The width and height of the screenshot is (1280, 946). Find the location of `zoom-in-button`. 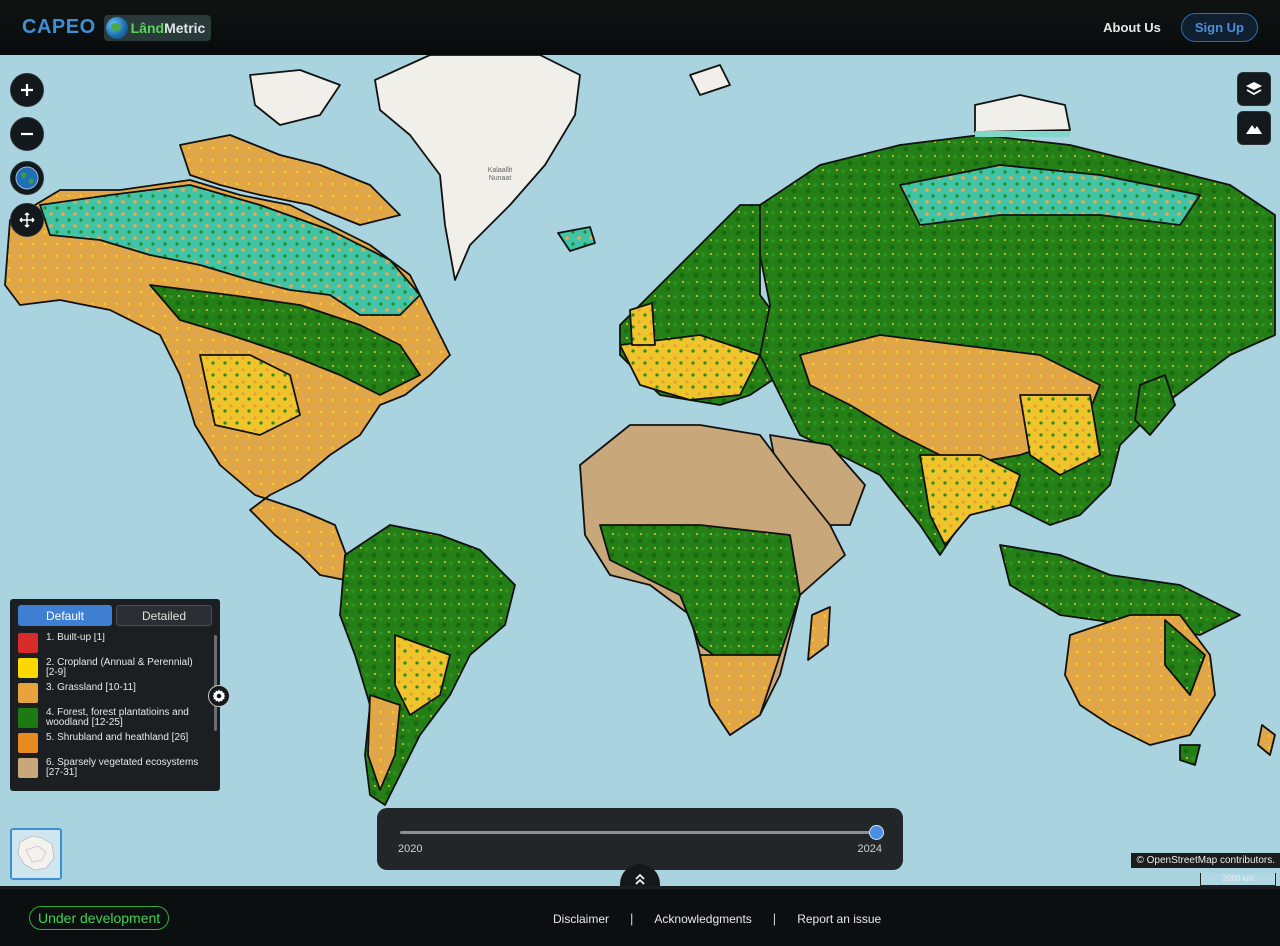

zoom-in-button is located at coordinates (27, 90).